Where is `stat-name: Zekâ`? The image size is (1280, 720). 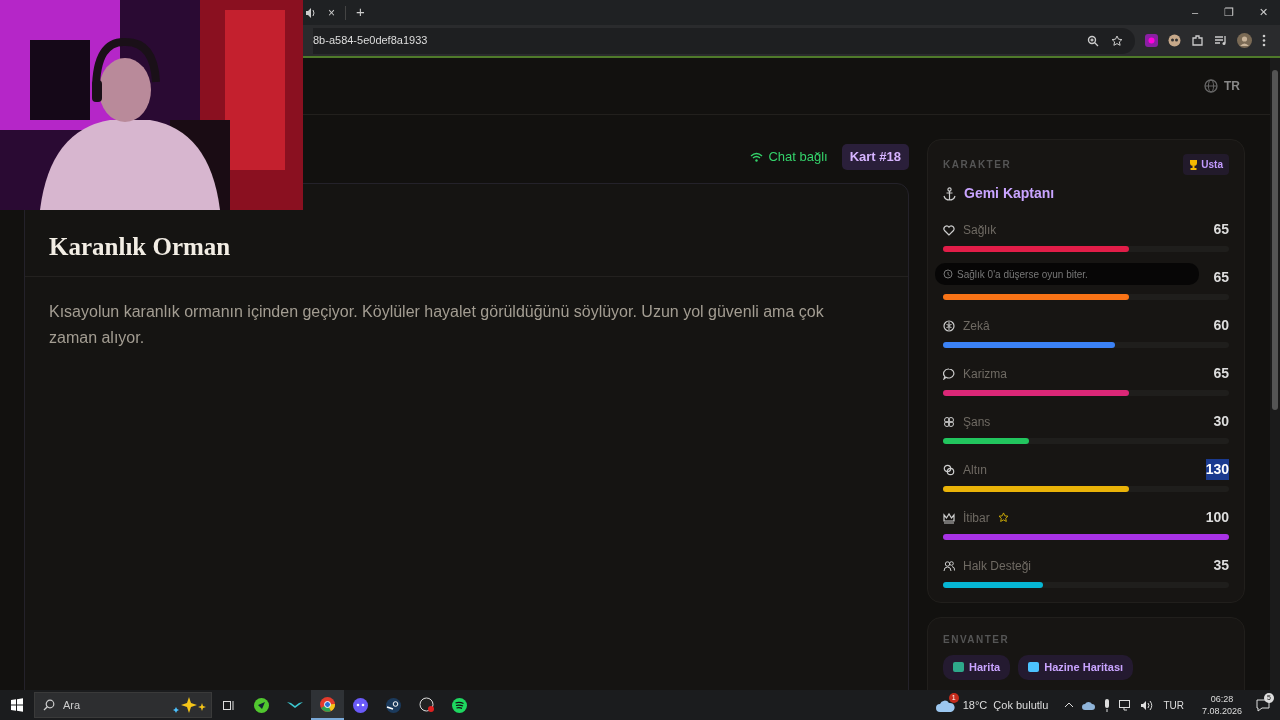 stat-name: Zekâ is located at coordinates (976, 326).